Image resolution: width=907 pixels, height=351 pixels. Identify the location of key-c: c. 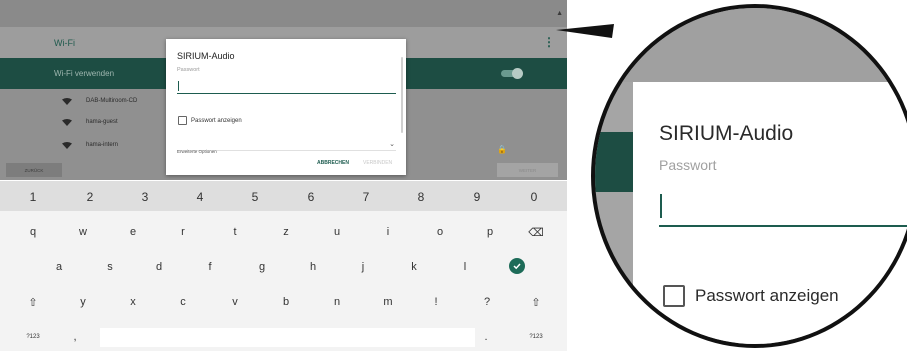
(183, 302).